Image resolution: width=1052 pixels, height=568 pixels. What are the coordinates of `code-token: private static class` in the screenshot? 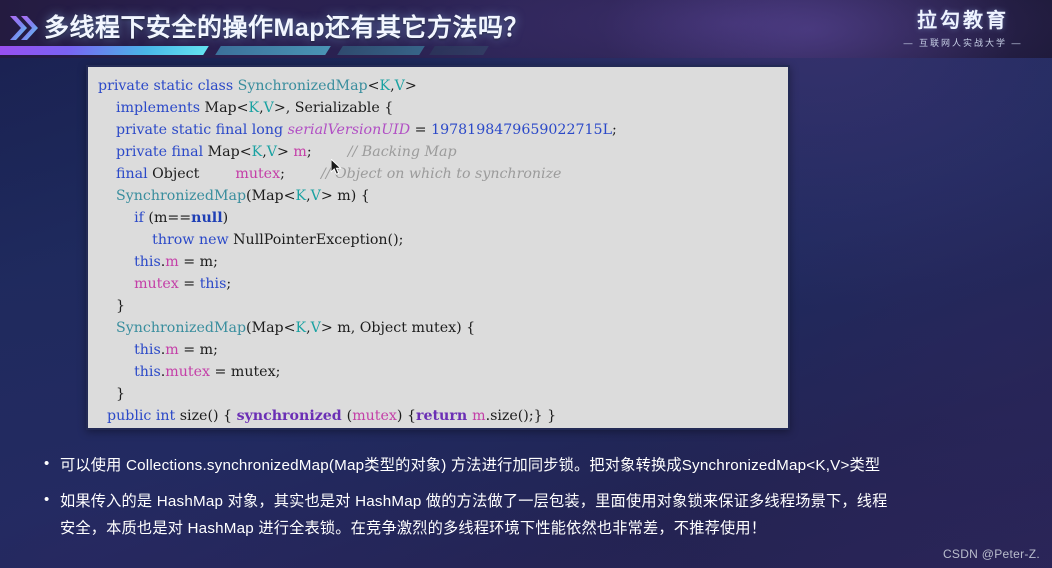 It's located at (168, 86).